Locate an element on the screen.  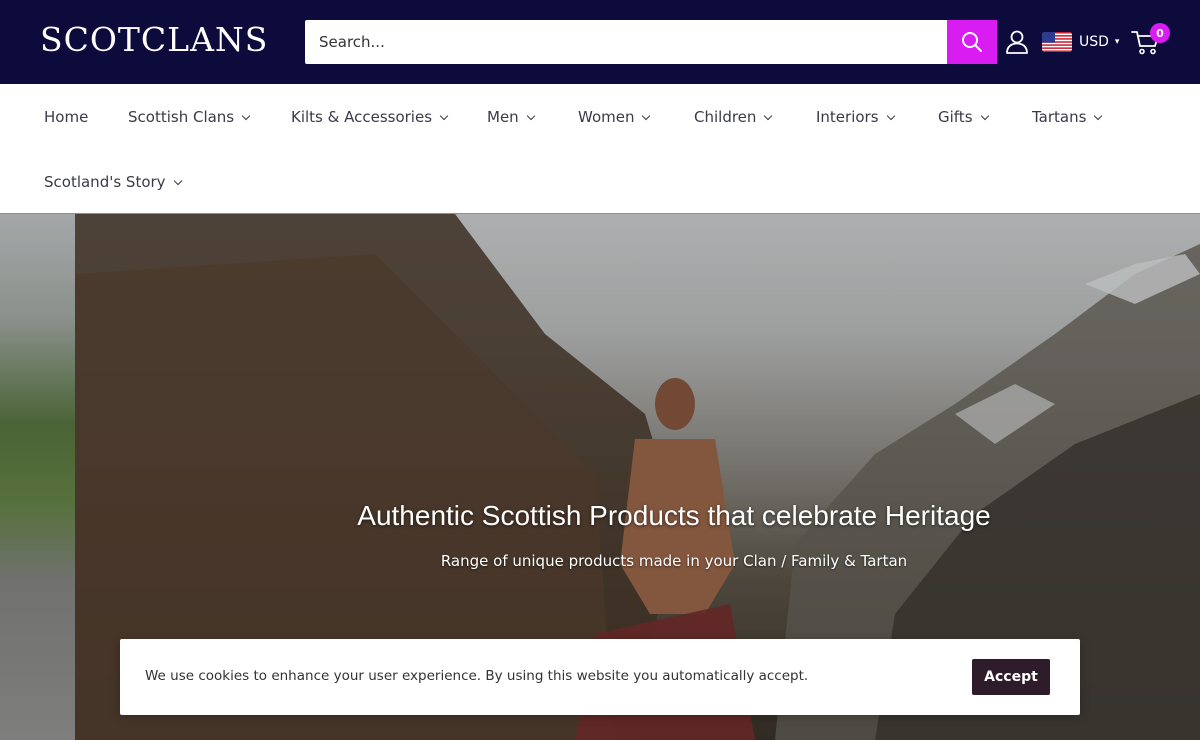
nav-item-label: Home is located at coordinates (66, 117).